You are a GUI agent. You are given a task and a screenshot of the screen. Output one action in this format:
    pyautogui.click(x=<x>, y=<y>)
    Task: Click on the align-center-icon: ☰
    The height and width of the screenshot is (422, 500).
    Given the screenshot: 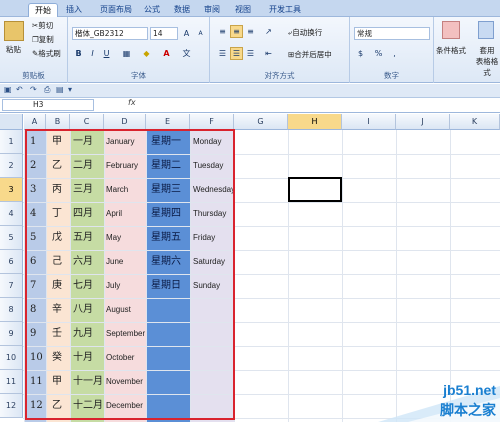 What is the action you would take?
    pyautogui.click(x=236, y=53)
    